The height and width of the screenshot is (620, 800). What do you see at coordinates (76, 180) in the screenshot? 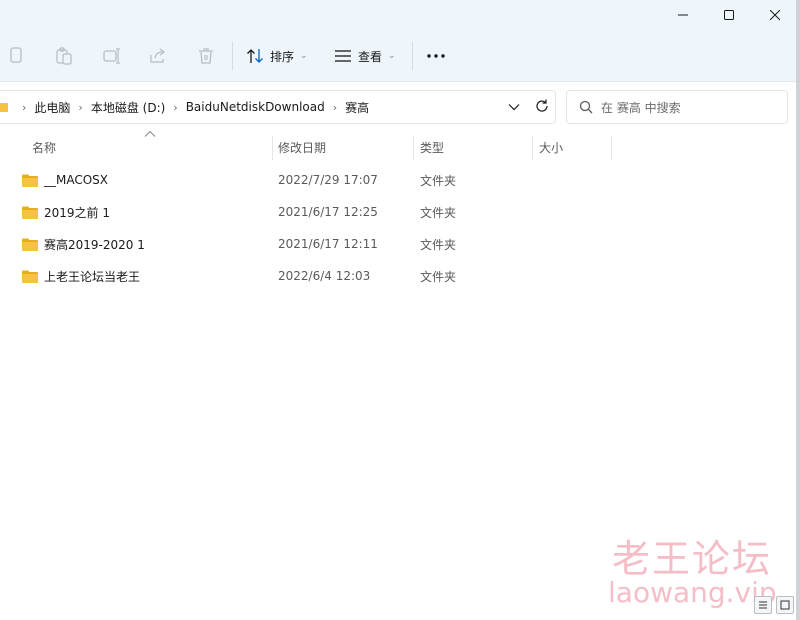
I see `file-name: __MACOSX` at bounding box center [76, 180].